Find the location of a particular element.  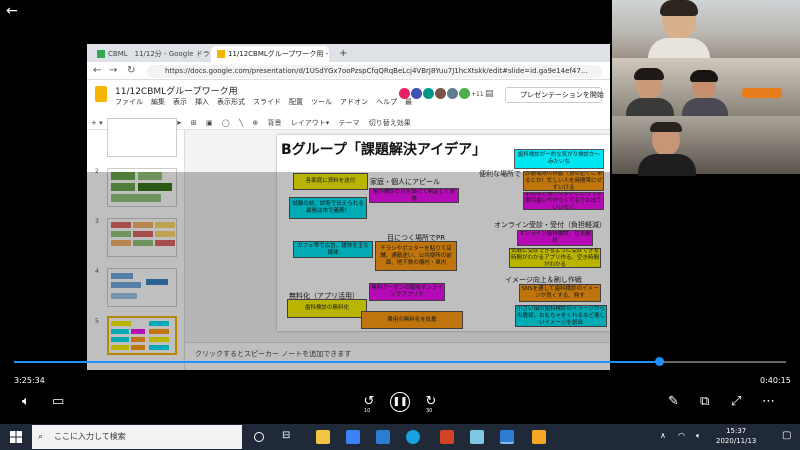

taskbar-search: ⌕ ここに入力して検索 is located at coordinates (137, 437).